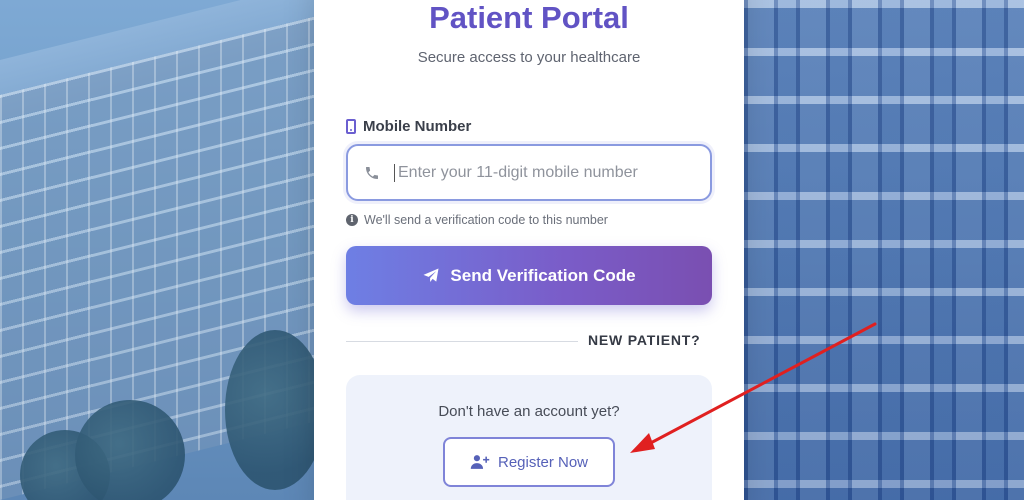 This screenshot has width=1024, height=500. Describe the element at coordinates (462, 341) in the screenshot. I see `divider-line` at that location.